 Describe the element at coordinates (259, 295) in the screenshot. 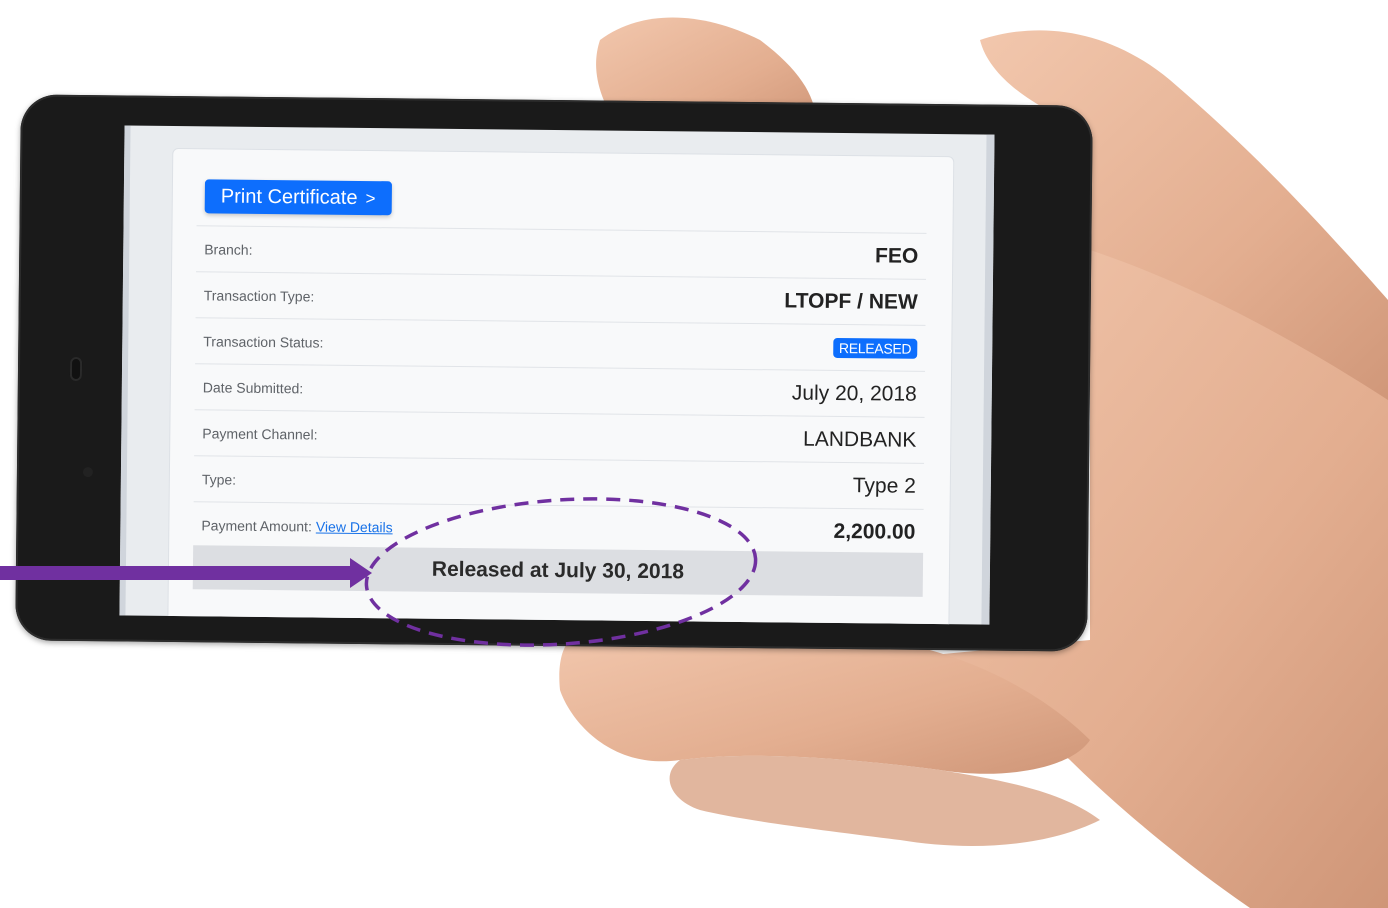

I see `detail-label: Transaction Type:` at that location.